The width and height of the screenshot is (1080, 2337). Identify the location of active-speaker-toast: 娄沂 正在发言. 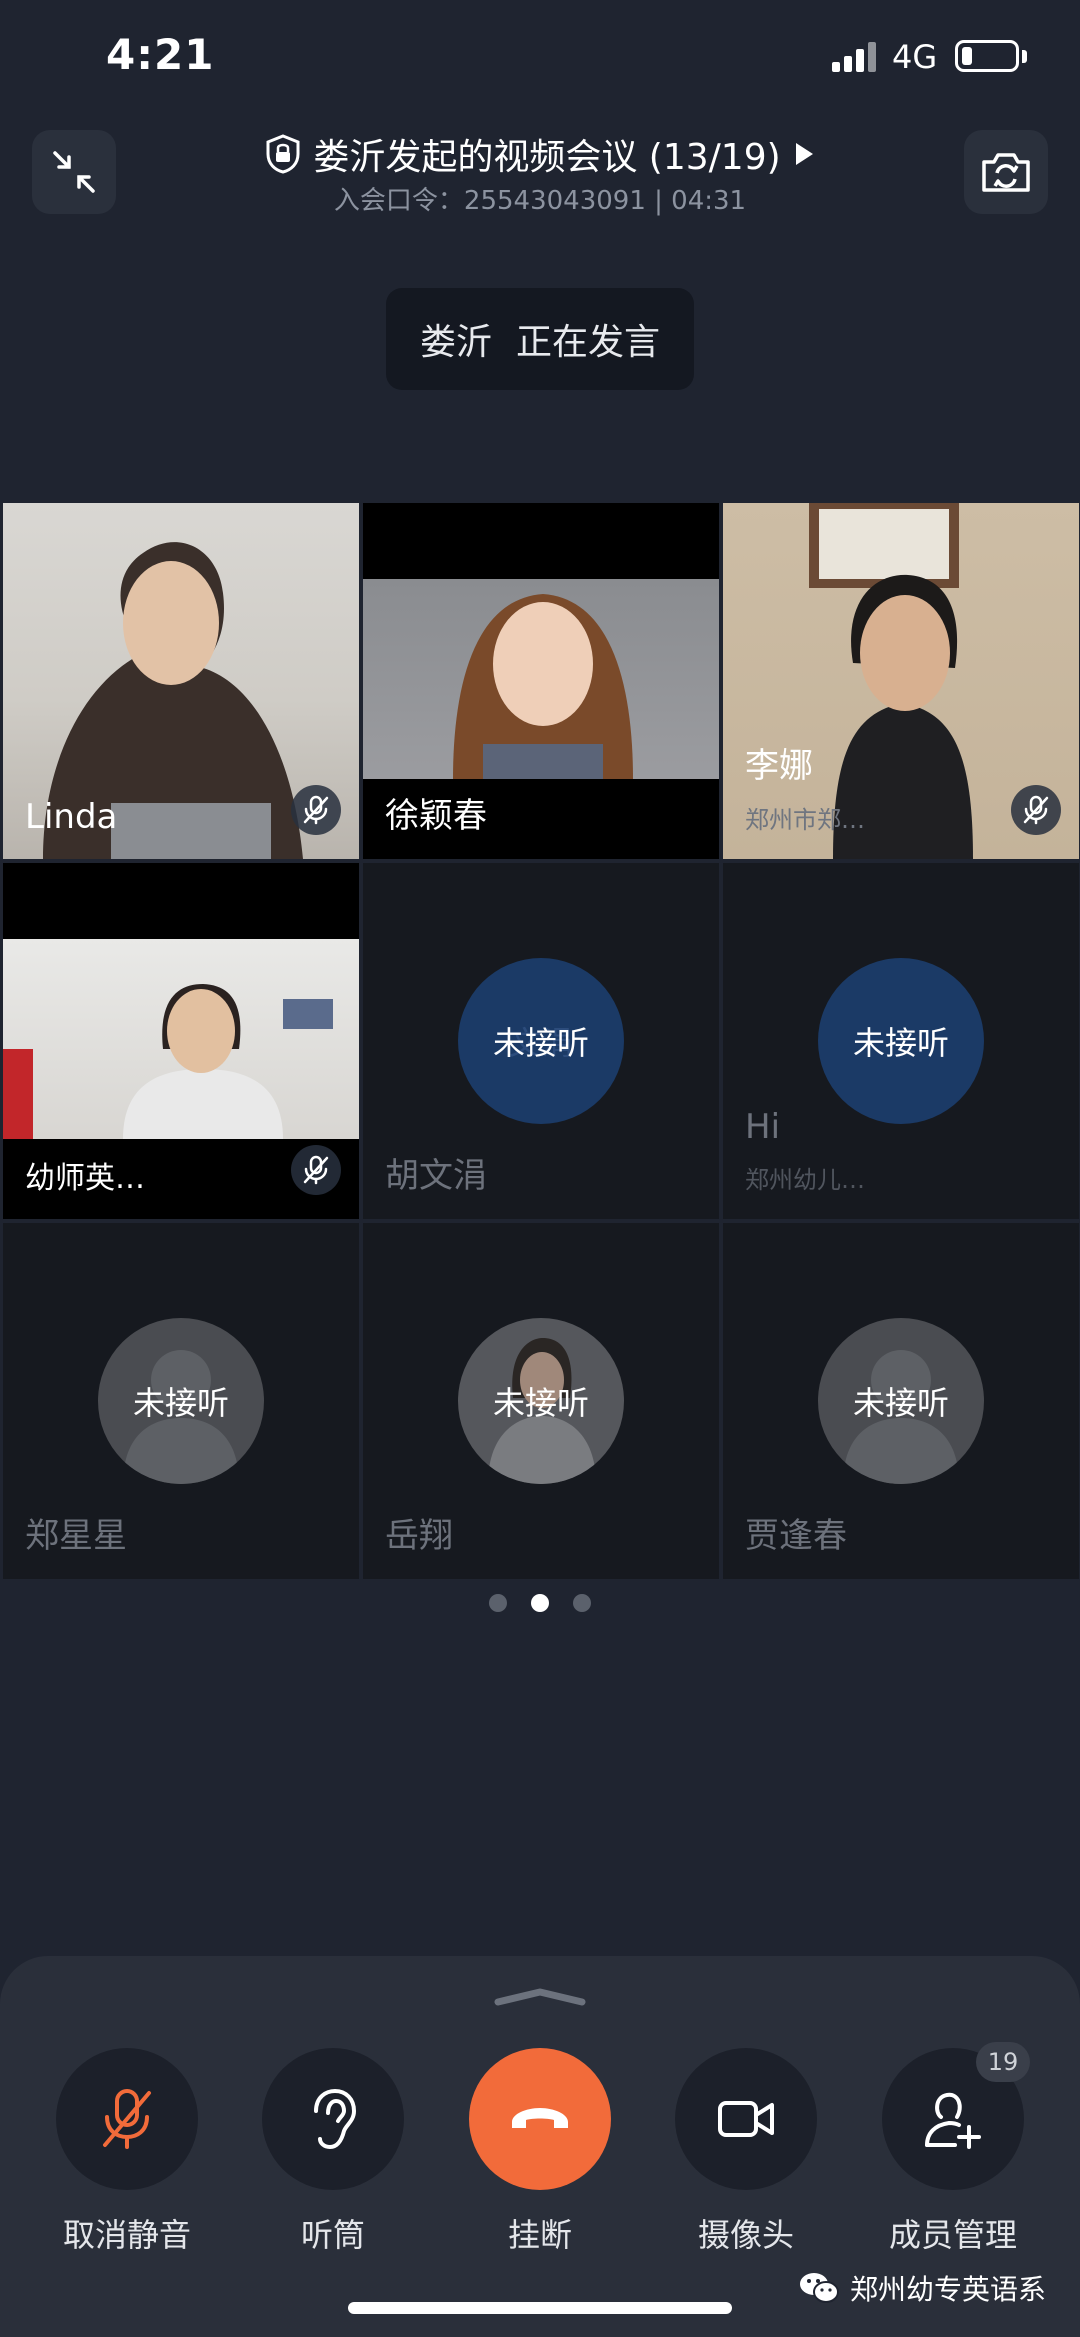
(540, 339).